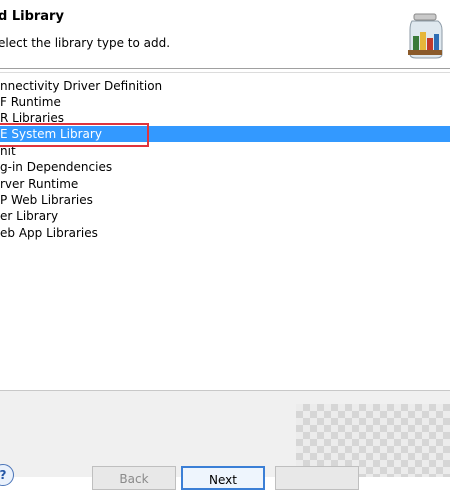  I want to click on dialog-description: elect the library type to add., so click(85, 43).